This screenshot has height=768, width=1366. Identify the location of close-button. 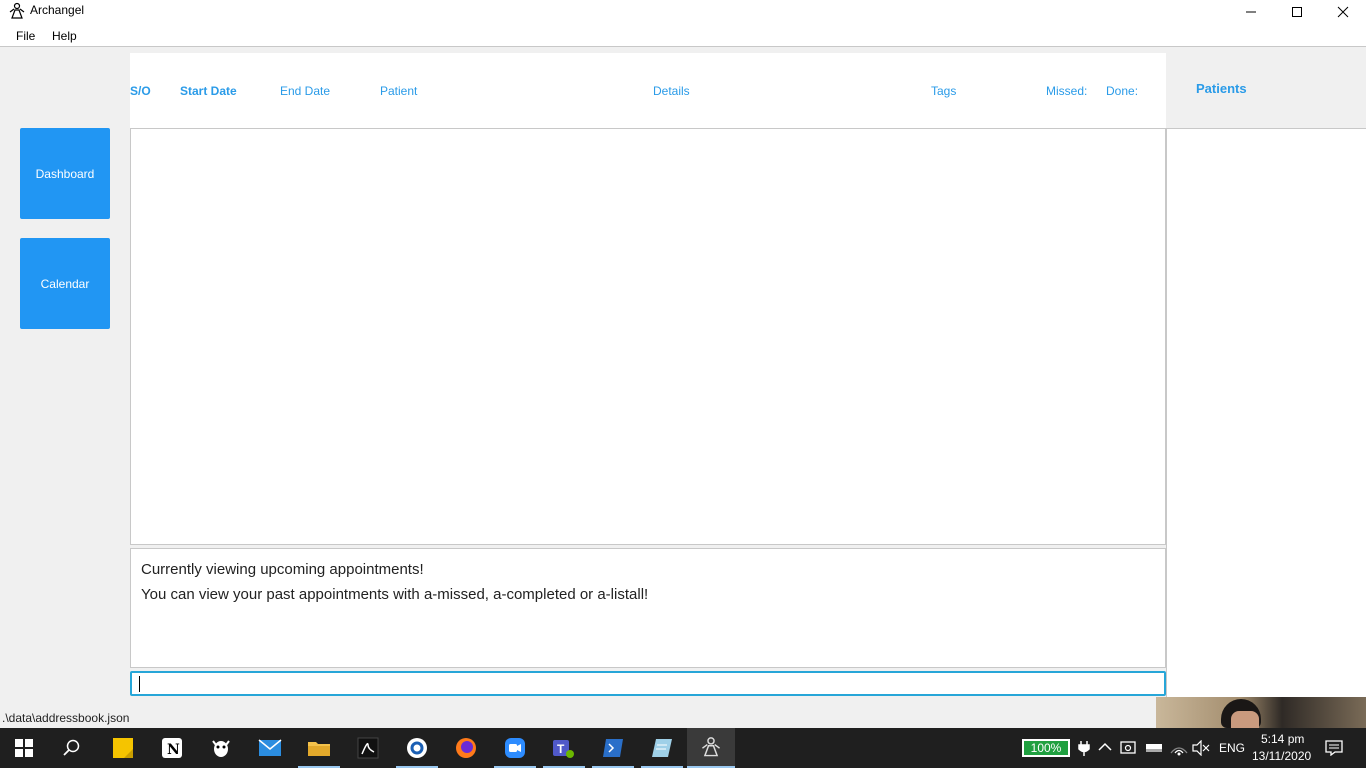
(1343, 12).